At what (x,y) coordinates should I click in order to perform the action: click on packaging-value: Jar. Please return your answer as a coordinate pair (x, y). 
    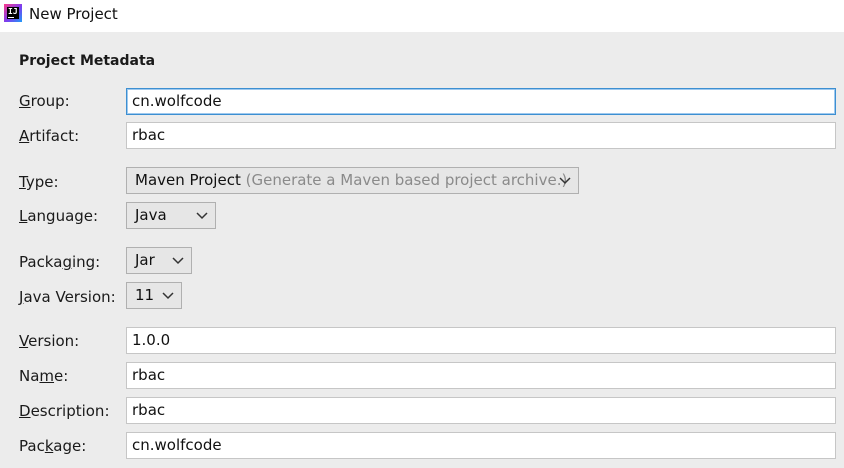
    Looking at the image, I should click on (145, 260).